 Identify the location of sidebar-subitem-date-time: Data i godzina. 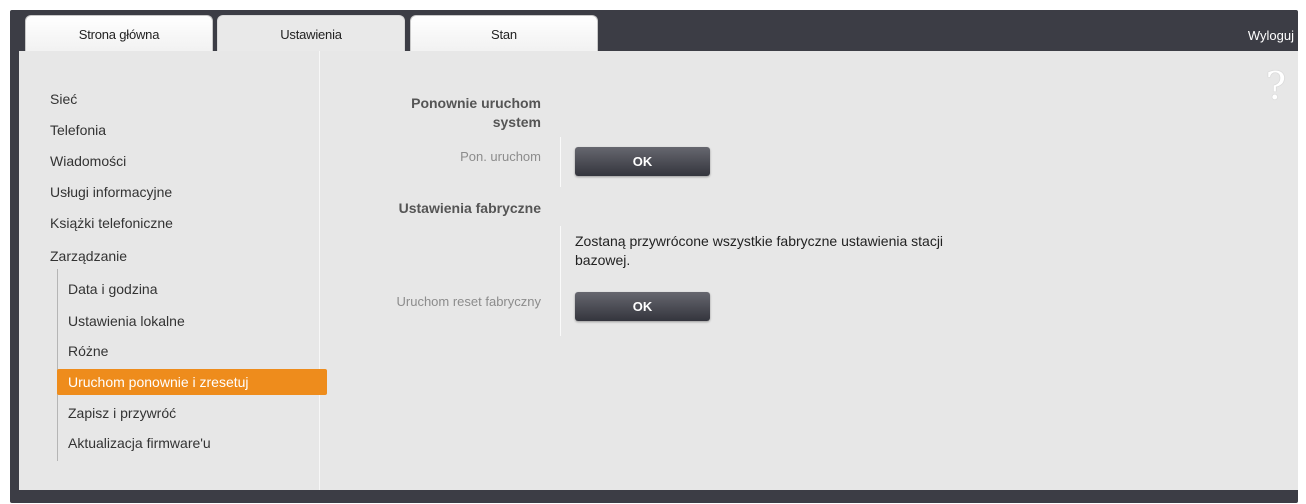
(113, 289).